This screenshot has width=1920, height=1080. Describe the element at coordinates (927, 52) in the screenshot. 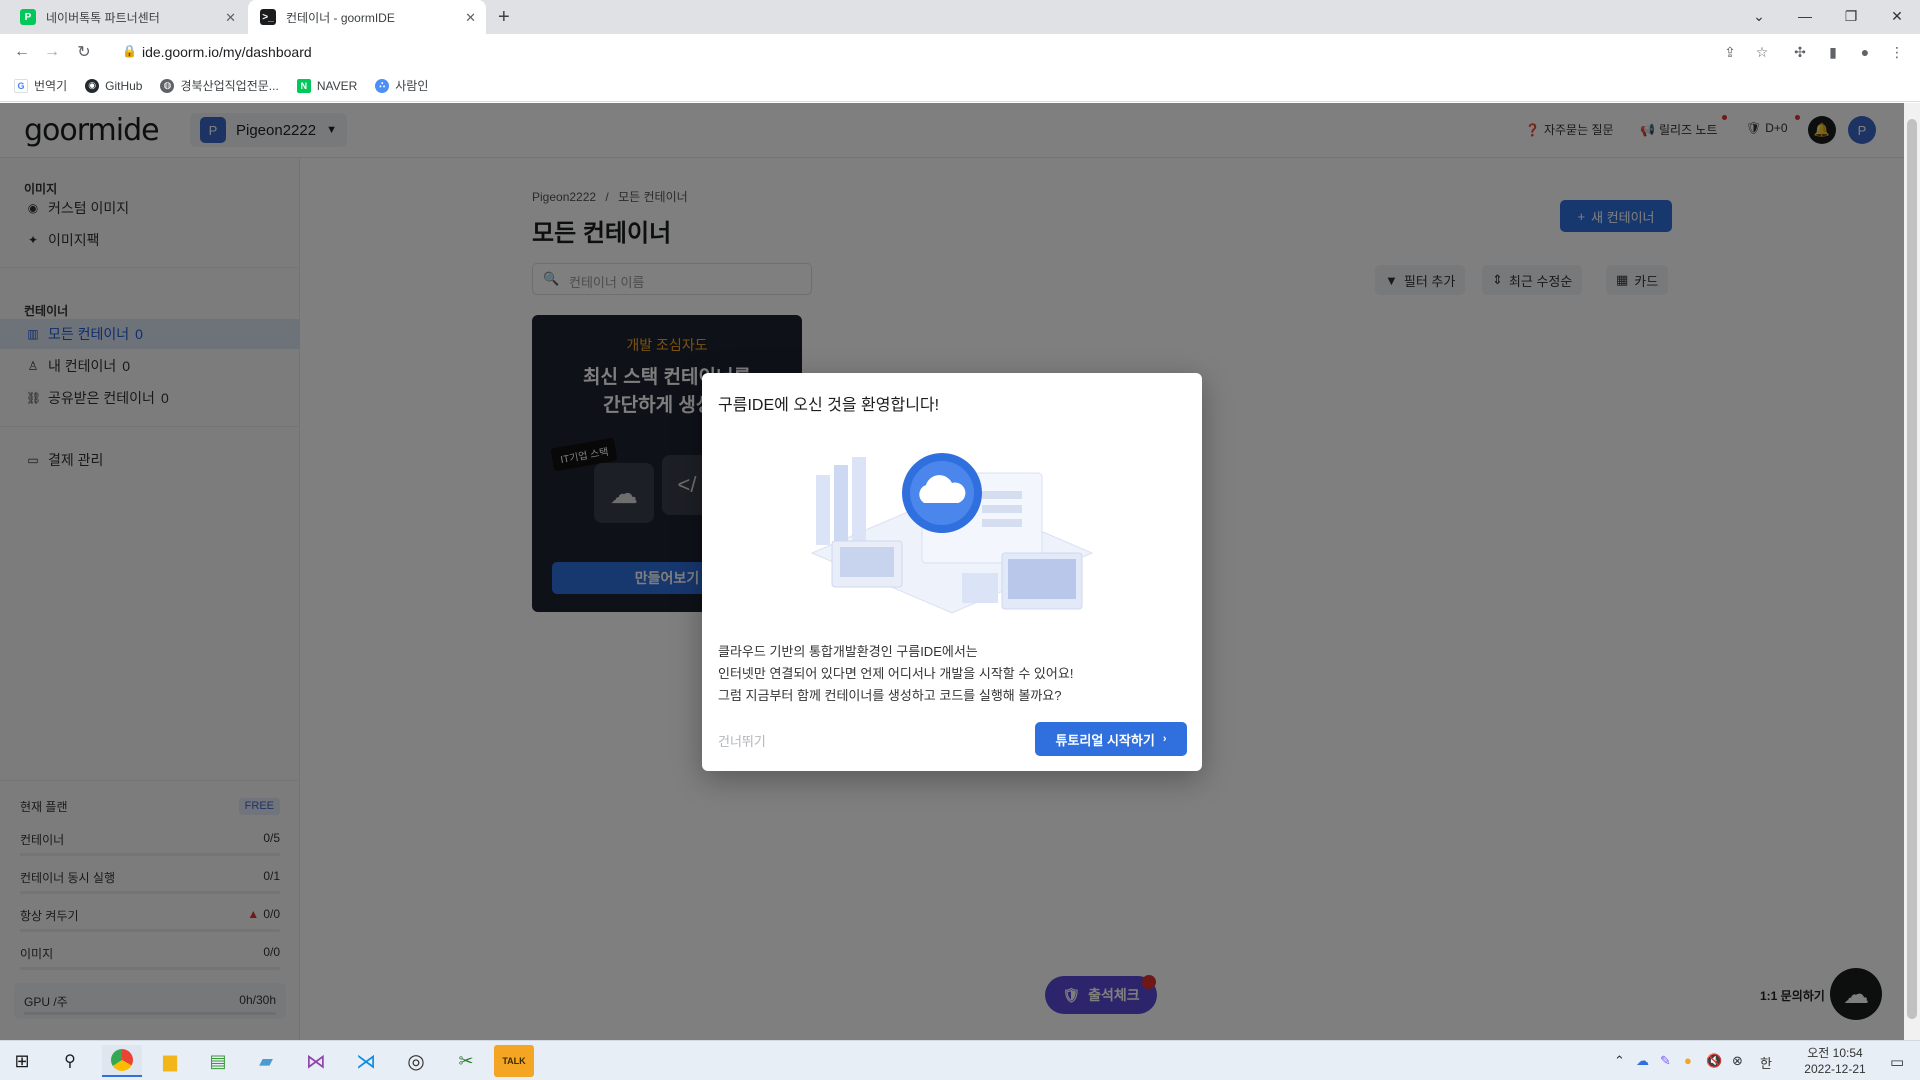

I see `address-bar: 🔒 ide.goorm.io/my/dashboard` at that location.